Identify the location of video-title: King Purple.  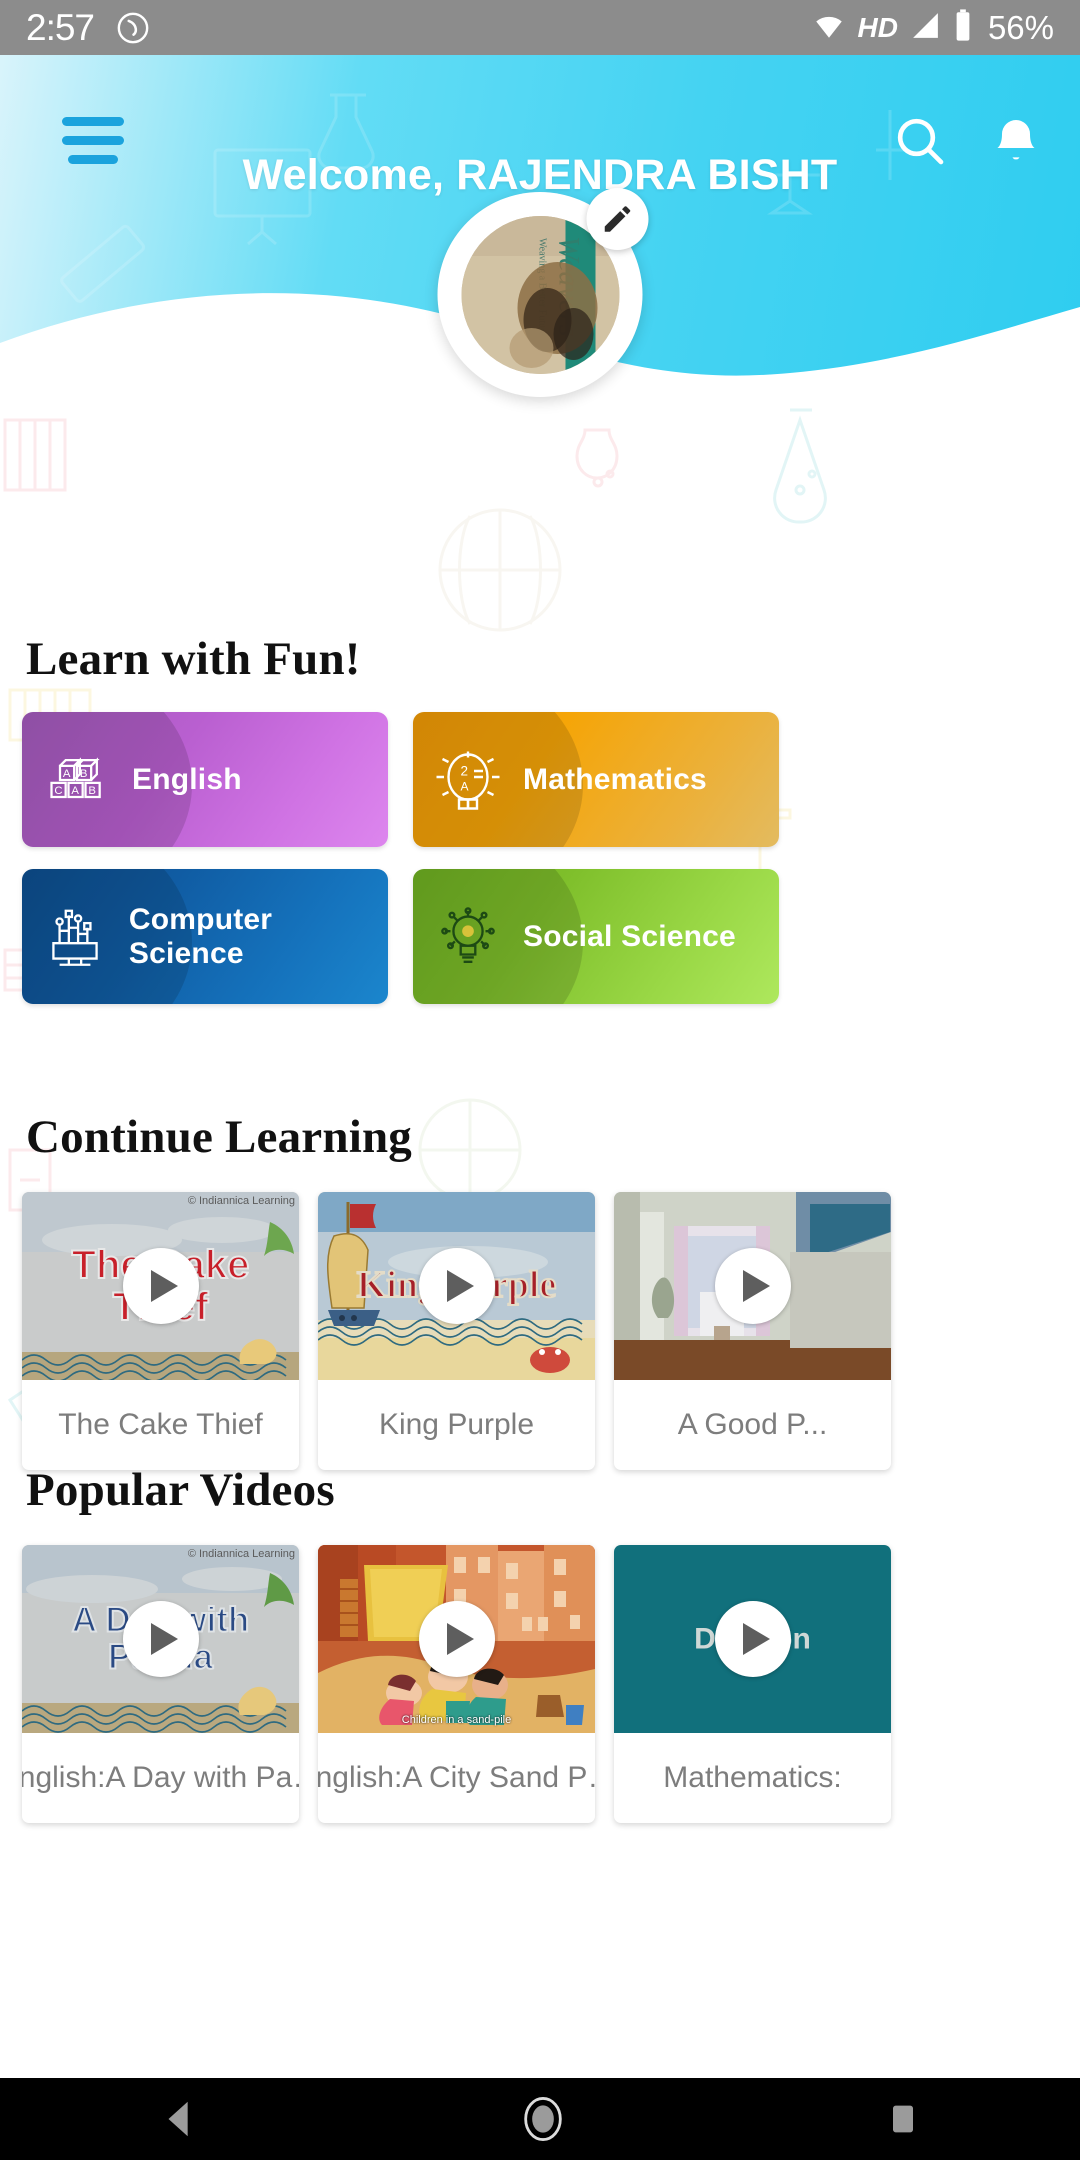
(456, 1424).